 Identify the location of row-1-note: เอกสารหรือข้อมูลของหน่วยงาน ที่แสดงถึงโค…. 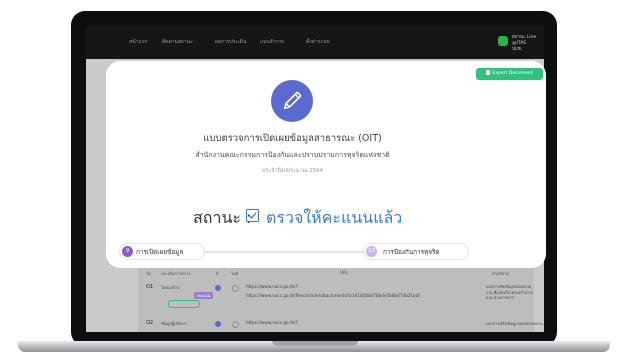
(509, 292).